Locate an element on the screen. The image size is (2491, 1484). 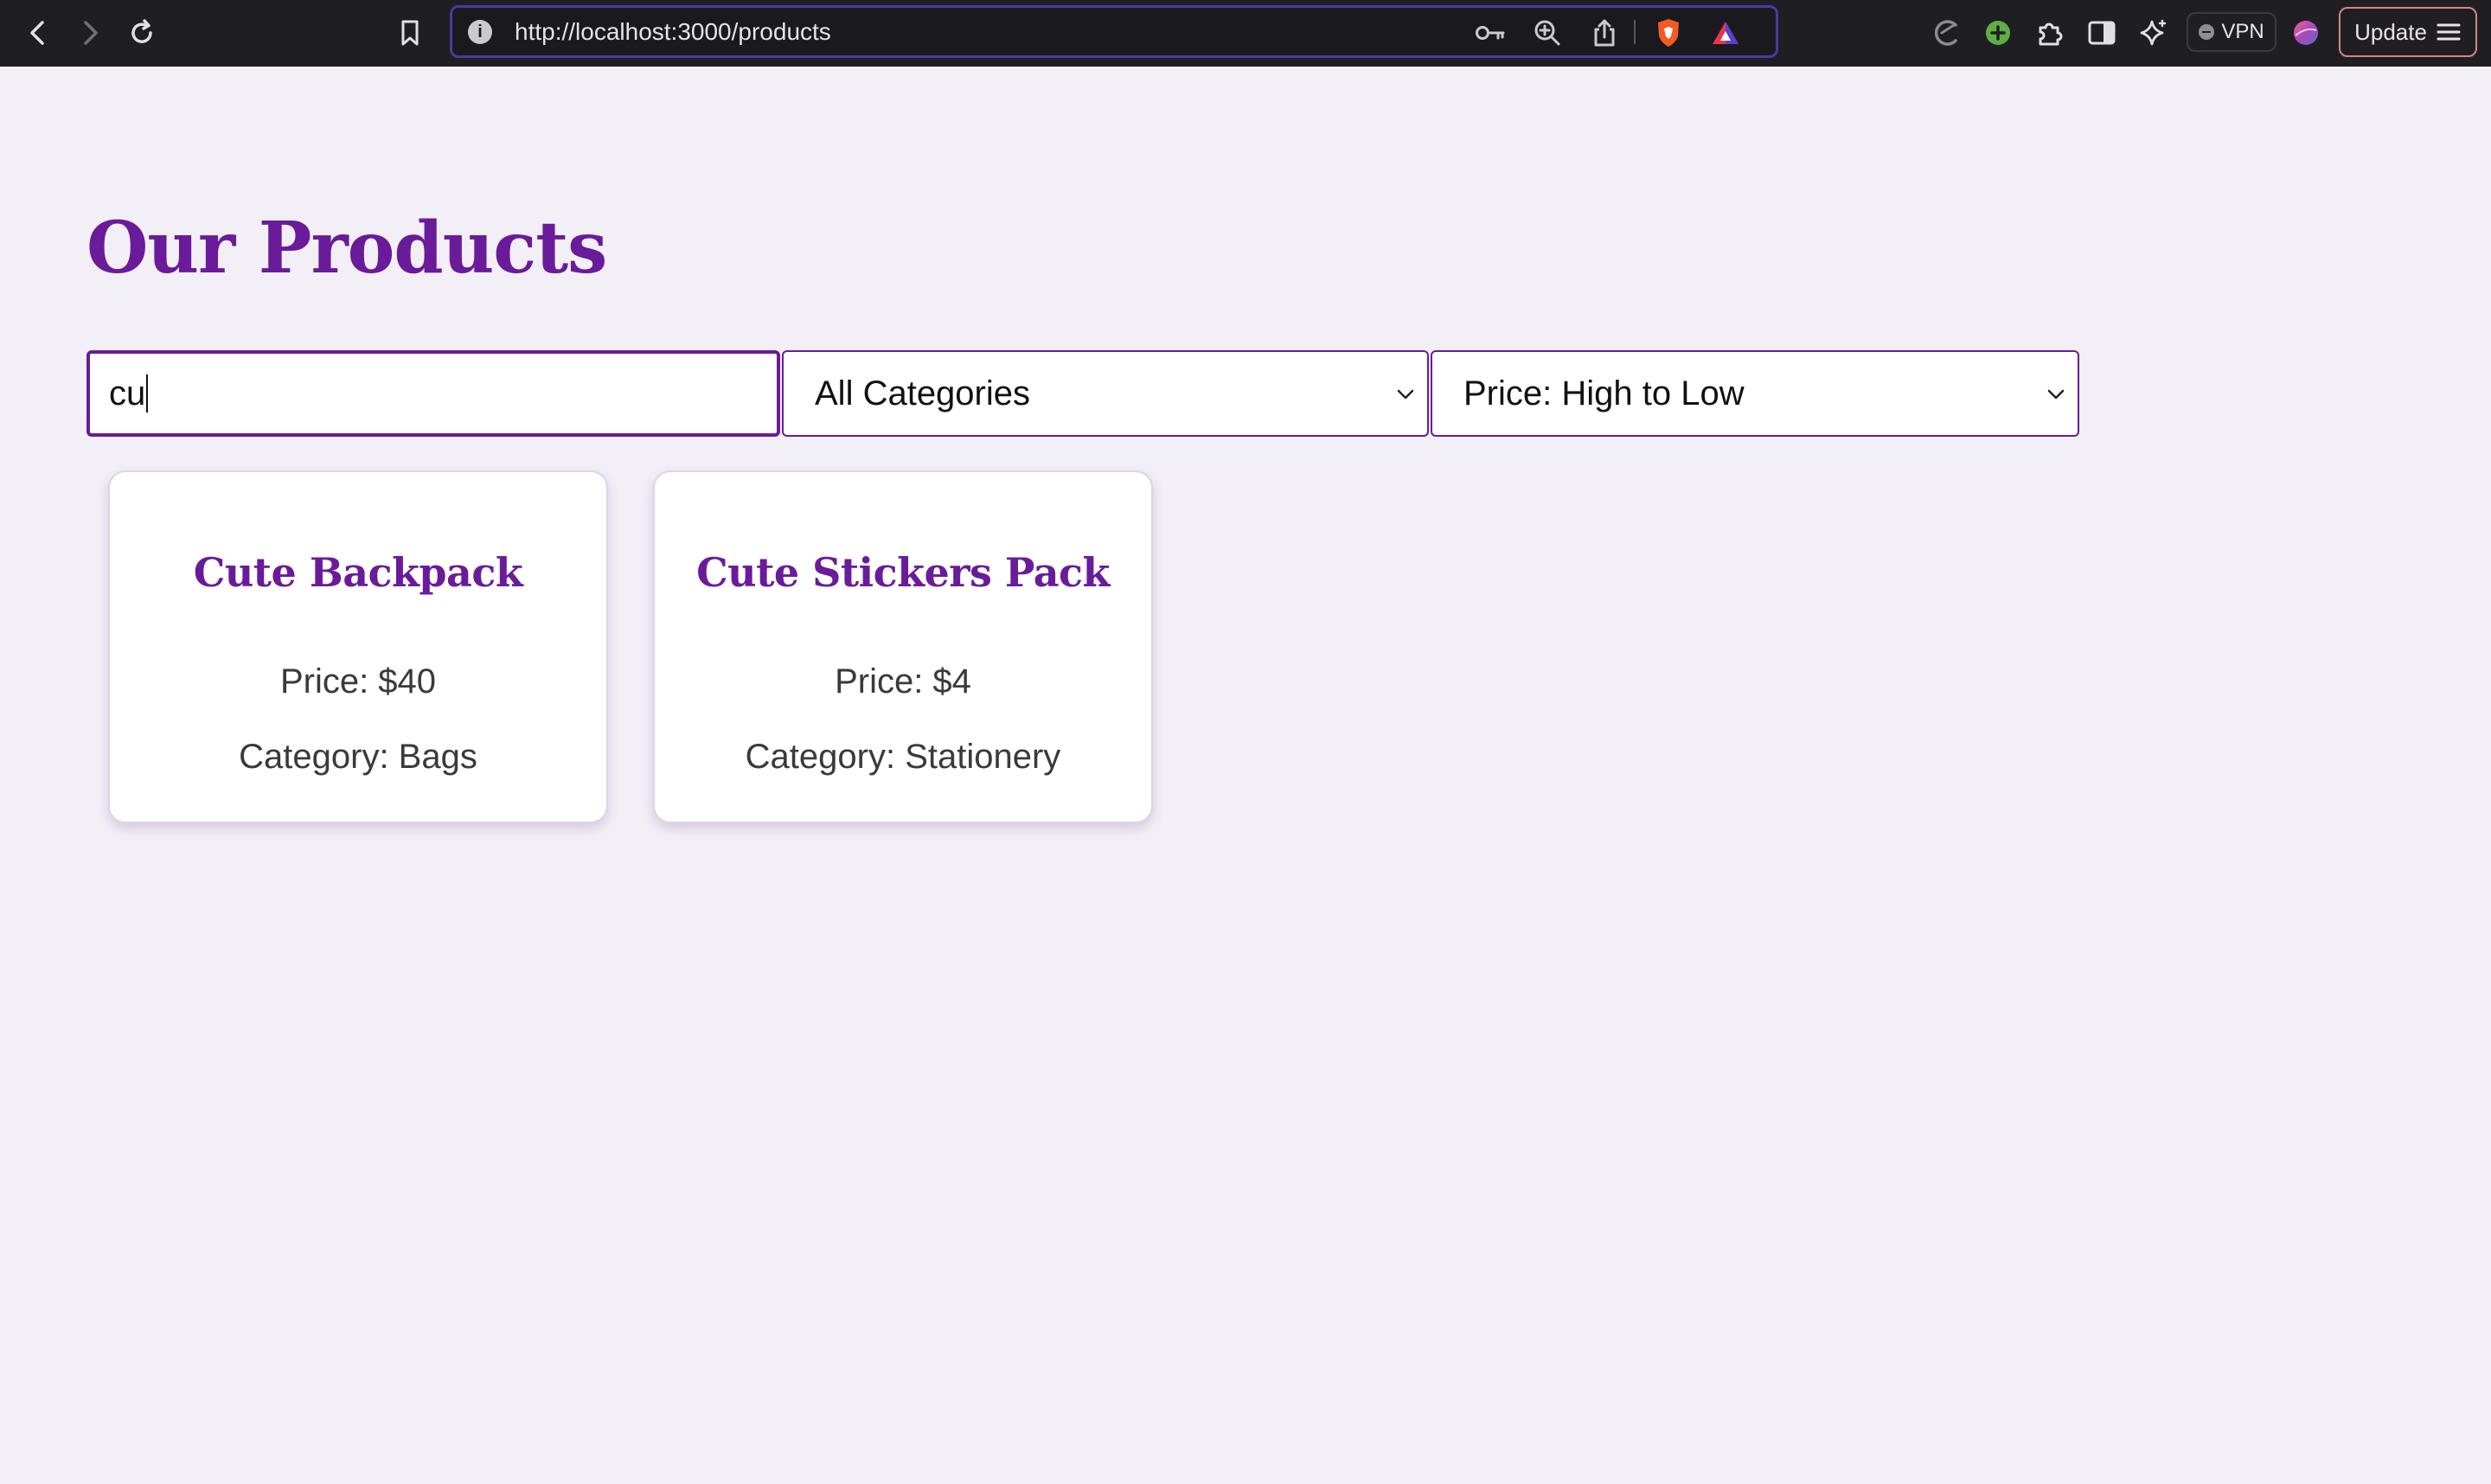
sidebar-button is located at coordinates (2102, 33).